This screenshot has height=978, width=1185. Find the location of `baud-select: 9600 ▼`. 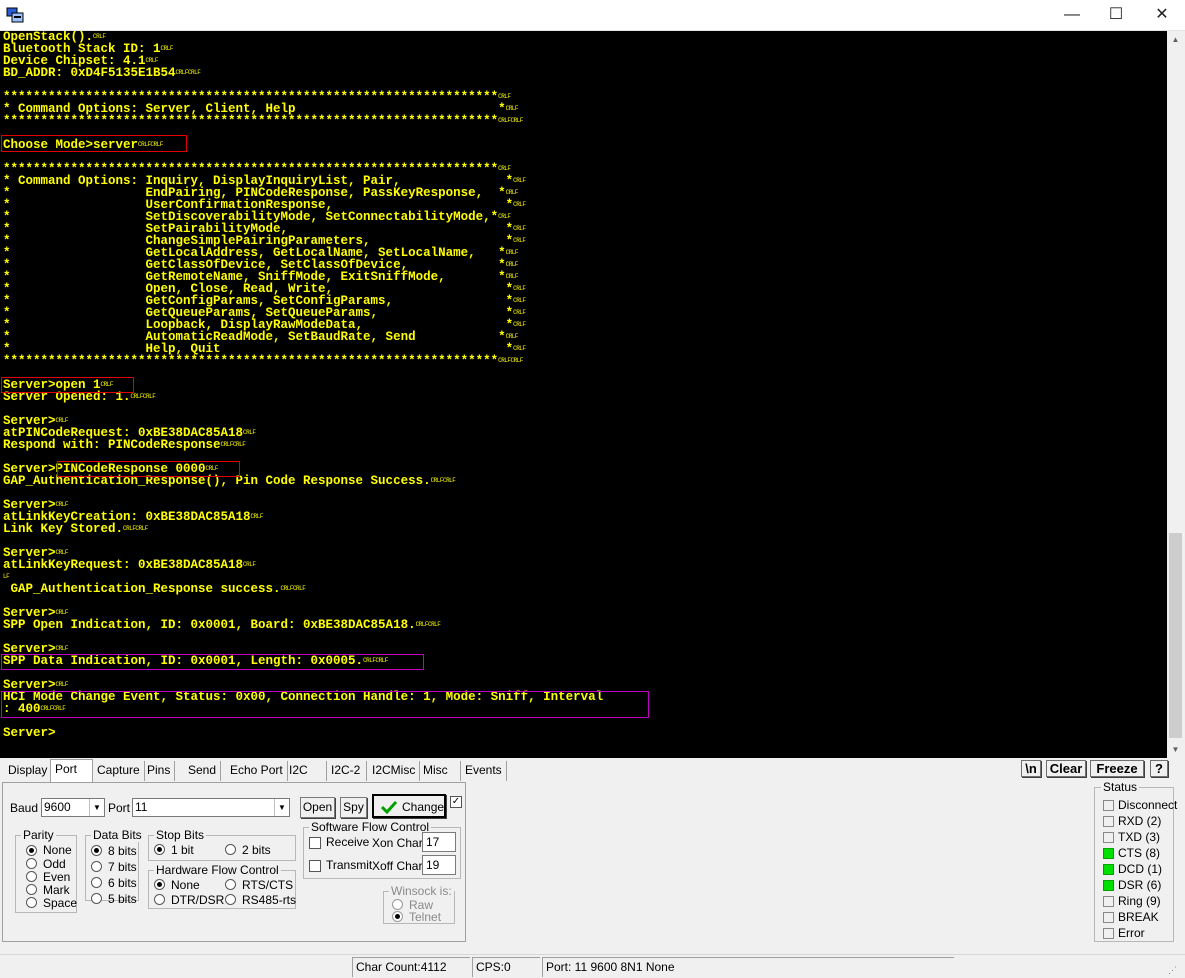

baud-select: 9600 ▼ is located at coordinates (73, 807).